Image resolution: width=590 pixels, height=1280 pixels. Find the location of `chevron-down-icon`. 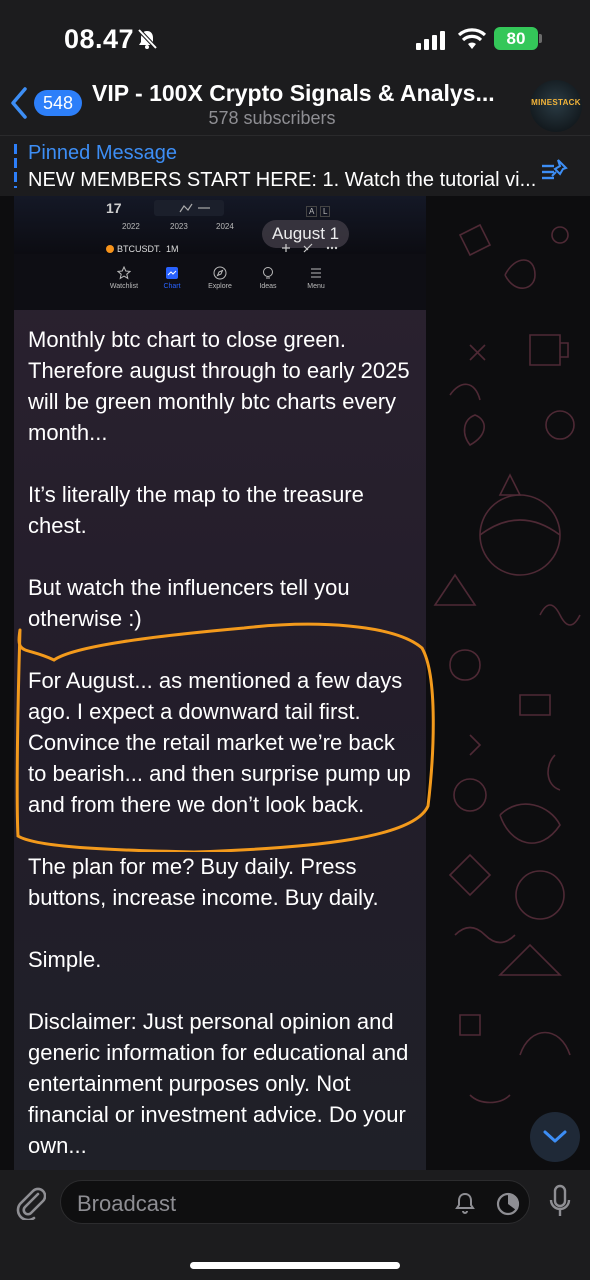

chevron-down-icon is located at coordinates (555, 1136).